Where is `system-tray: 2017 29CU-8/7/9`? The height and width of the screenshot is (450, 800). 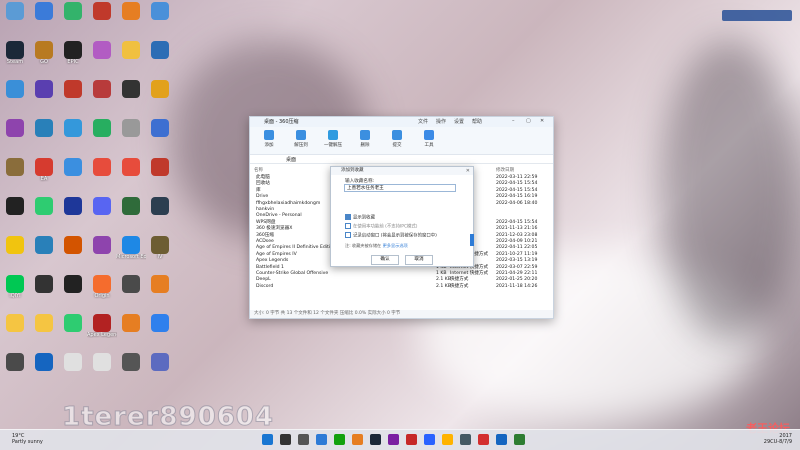
system-tray: 2017 29CU-8/7/9 is located at coordinates (778, 439).